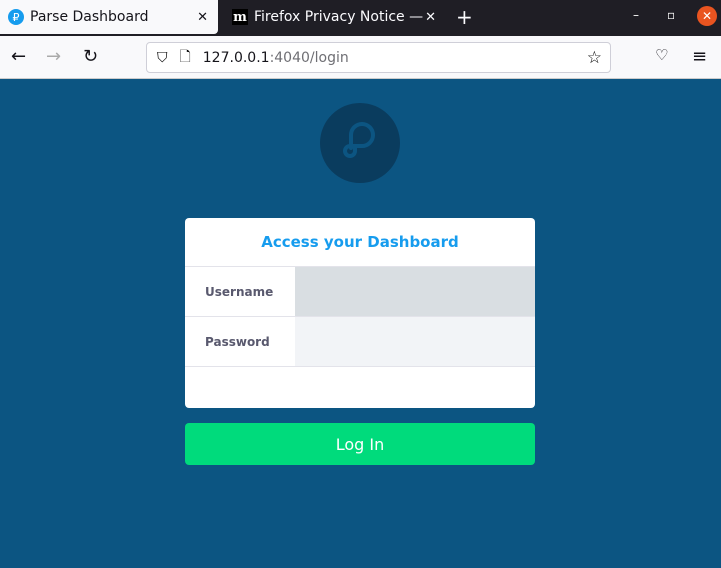 The height and width of the screenshot is (568, 721). I want to click on tab-title: Parse Dashboard, so click(89, 17).